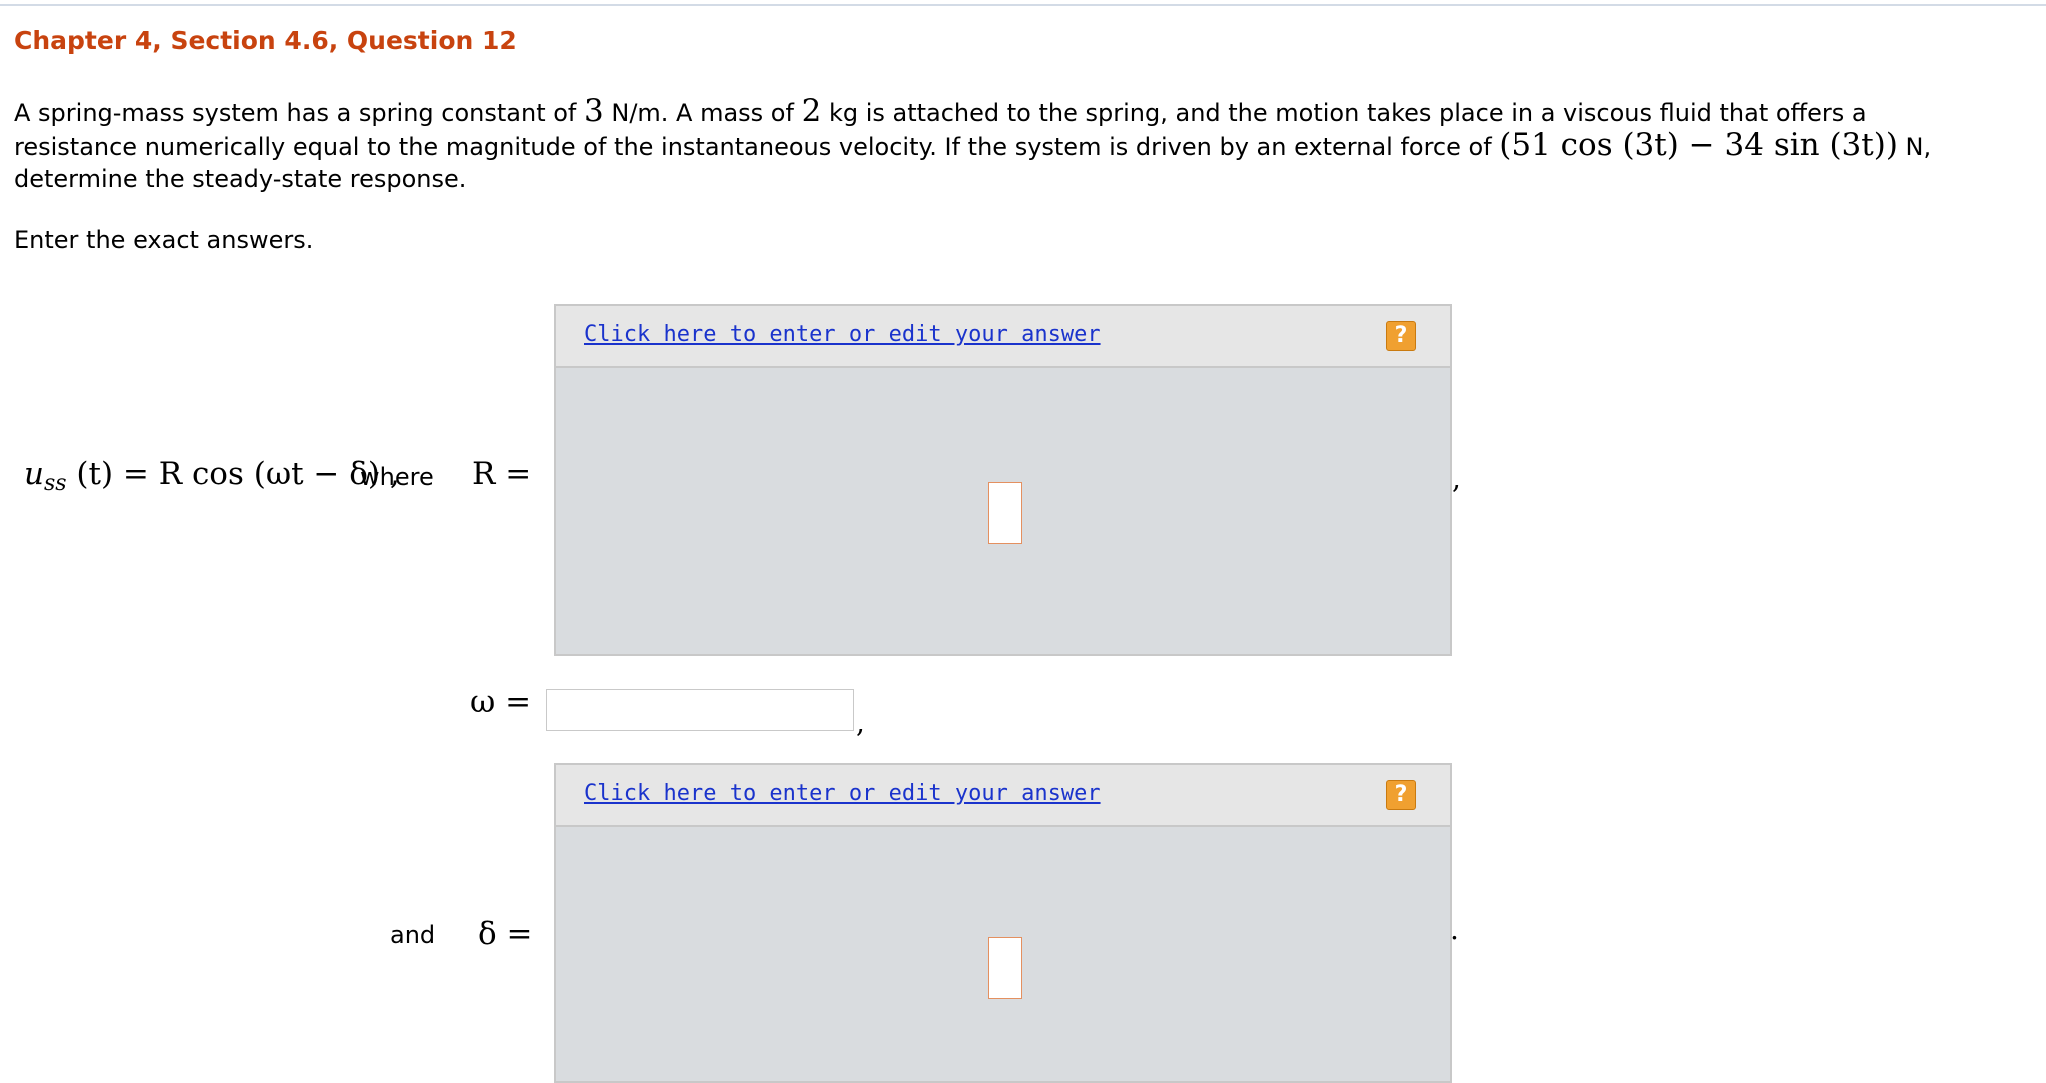 Image resolution: width=2046 pixels, height=1083 pixels. What do you see at coordinates (413, 935) in the screenshot?
I see `and-text: and` at bounding box center [413, 935].